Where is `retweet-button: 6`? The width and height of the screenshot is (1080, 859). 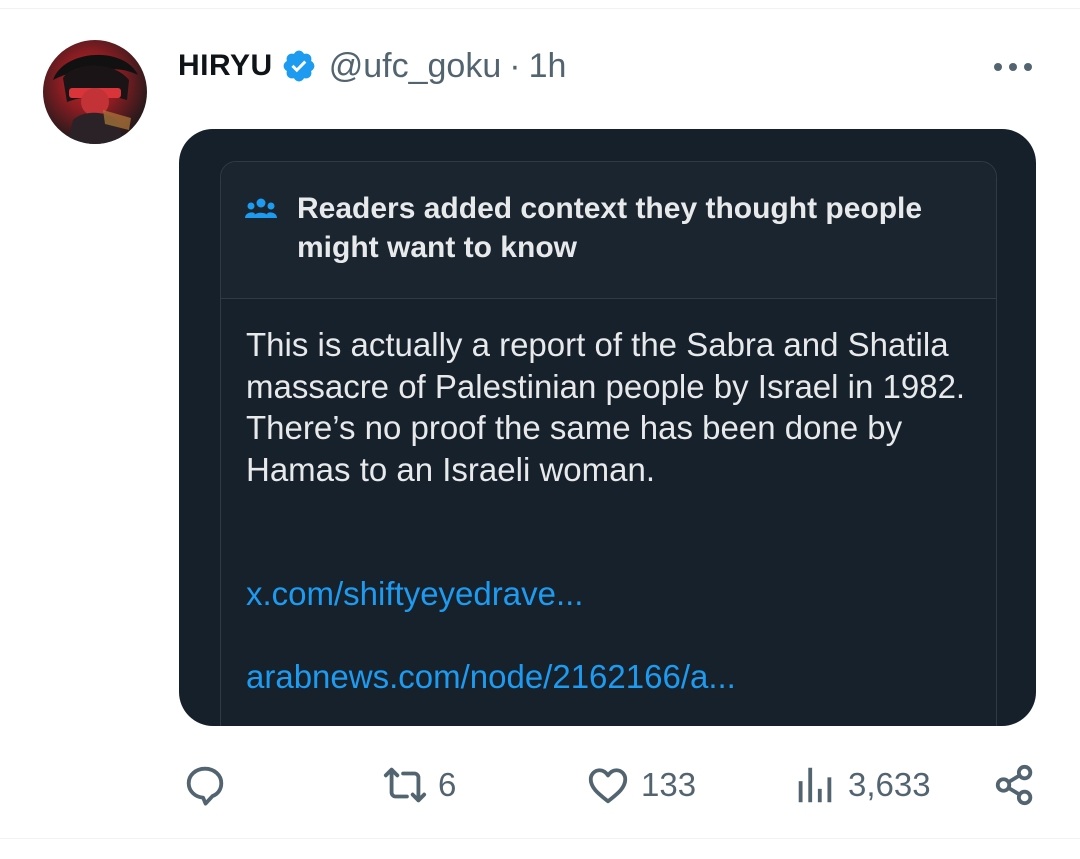
retweet-button: 6 is located at coordinates (419, 785).